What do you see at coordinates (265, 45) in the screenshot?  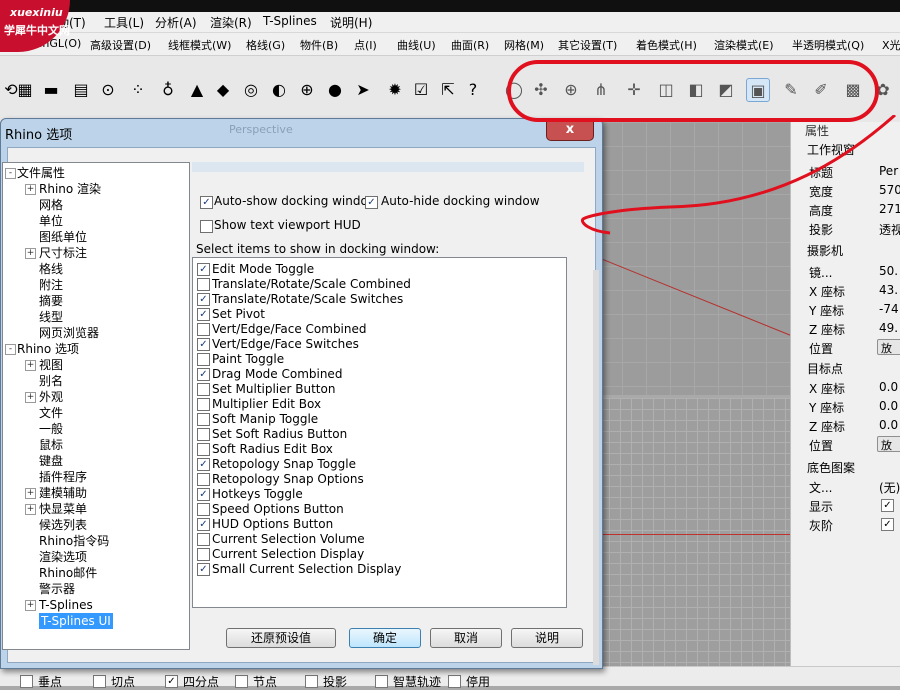 I see `menu-item: 格线(G)` at bounding box center [265, 45].